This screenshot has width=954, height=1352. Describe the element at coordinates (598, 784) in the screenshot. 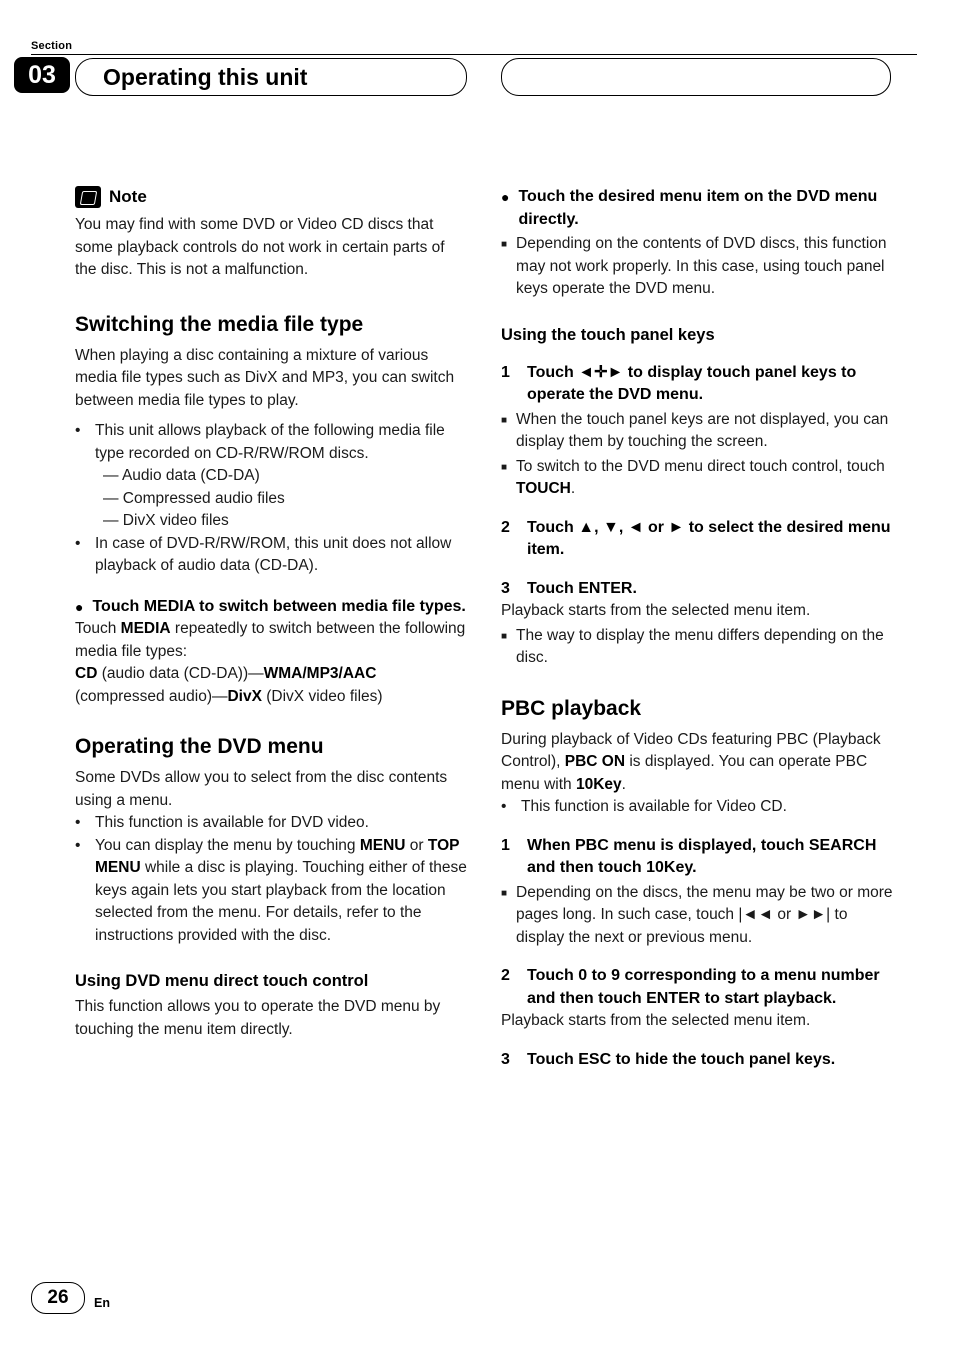

I see `text-run-bold: 10Key` at that location.